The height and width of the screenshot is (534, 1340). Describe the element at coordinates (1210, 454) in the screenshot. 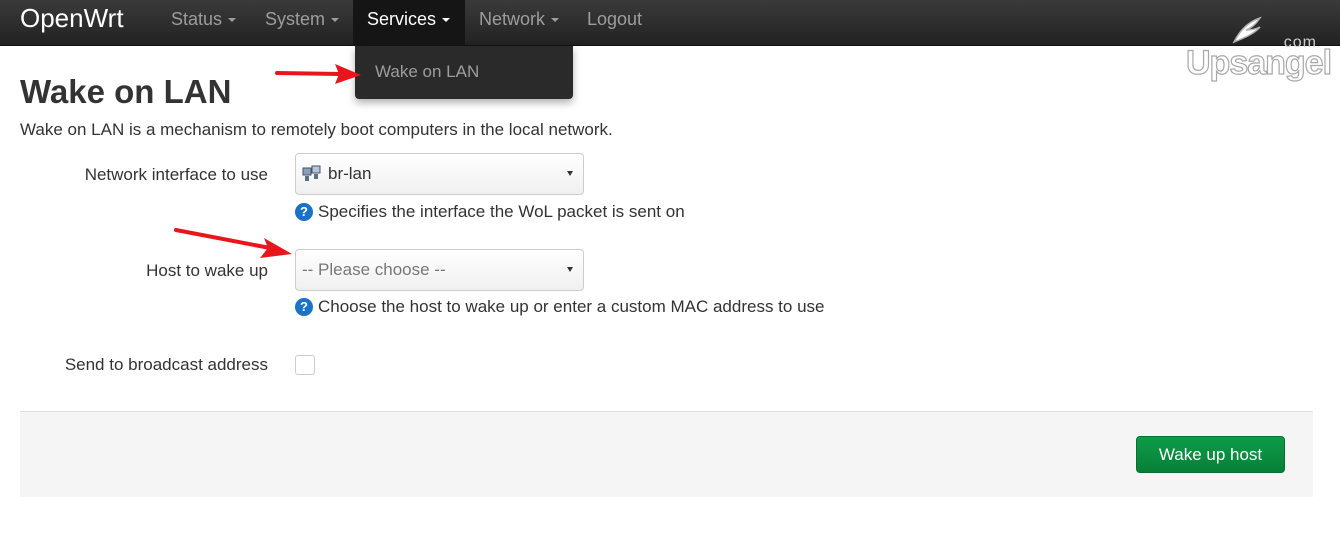

I see `wake-up-host-button: Wake up host` at that location.